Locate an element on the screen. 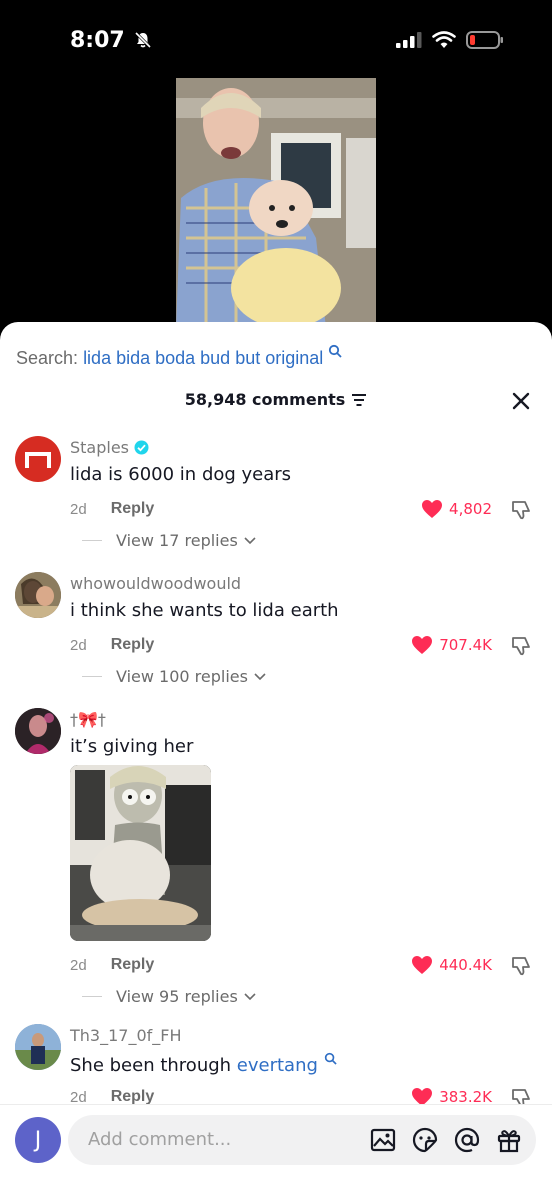 Image resolution: width=552 pixels, height=1199 pixels. verified-badge-icon is located at coordinates (141, 447).